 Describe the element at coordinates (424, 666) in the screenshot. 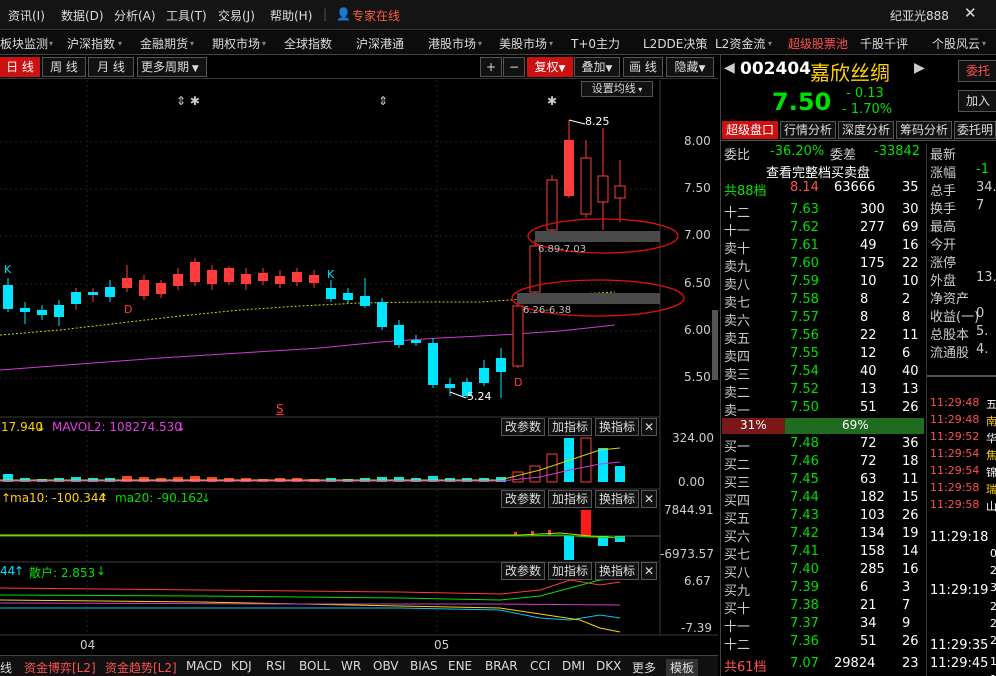

I see `tab-bias: BIAS` at that location.